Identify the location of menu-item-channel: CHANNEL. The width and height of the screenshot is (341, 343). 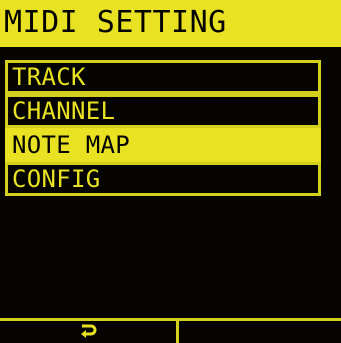
(163, 111).